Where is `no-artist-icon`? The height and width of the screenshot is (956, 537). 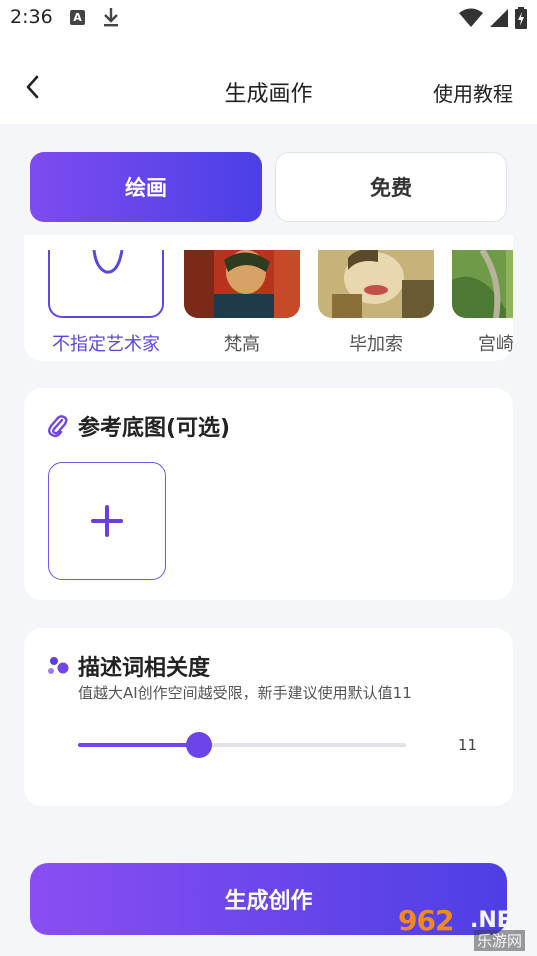 no-artist-icon is located at coordinates (108, 262).